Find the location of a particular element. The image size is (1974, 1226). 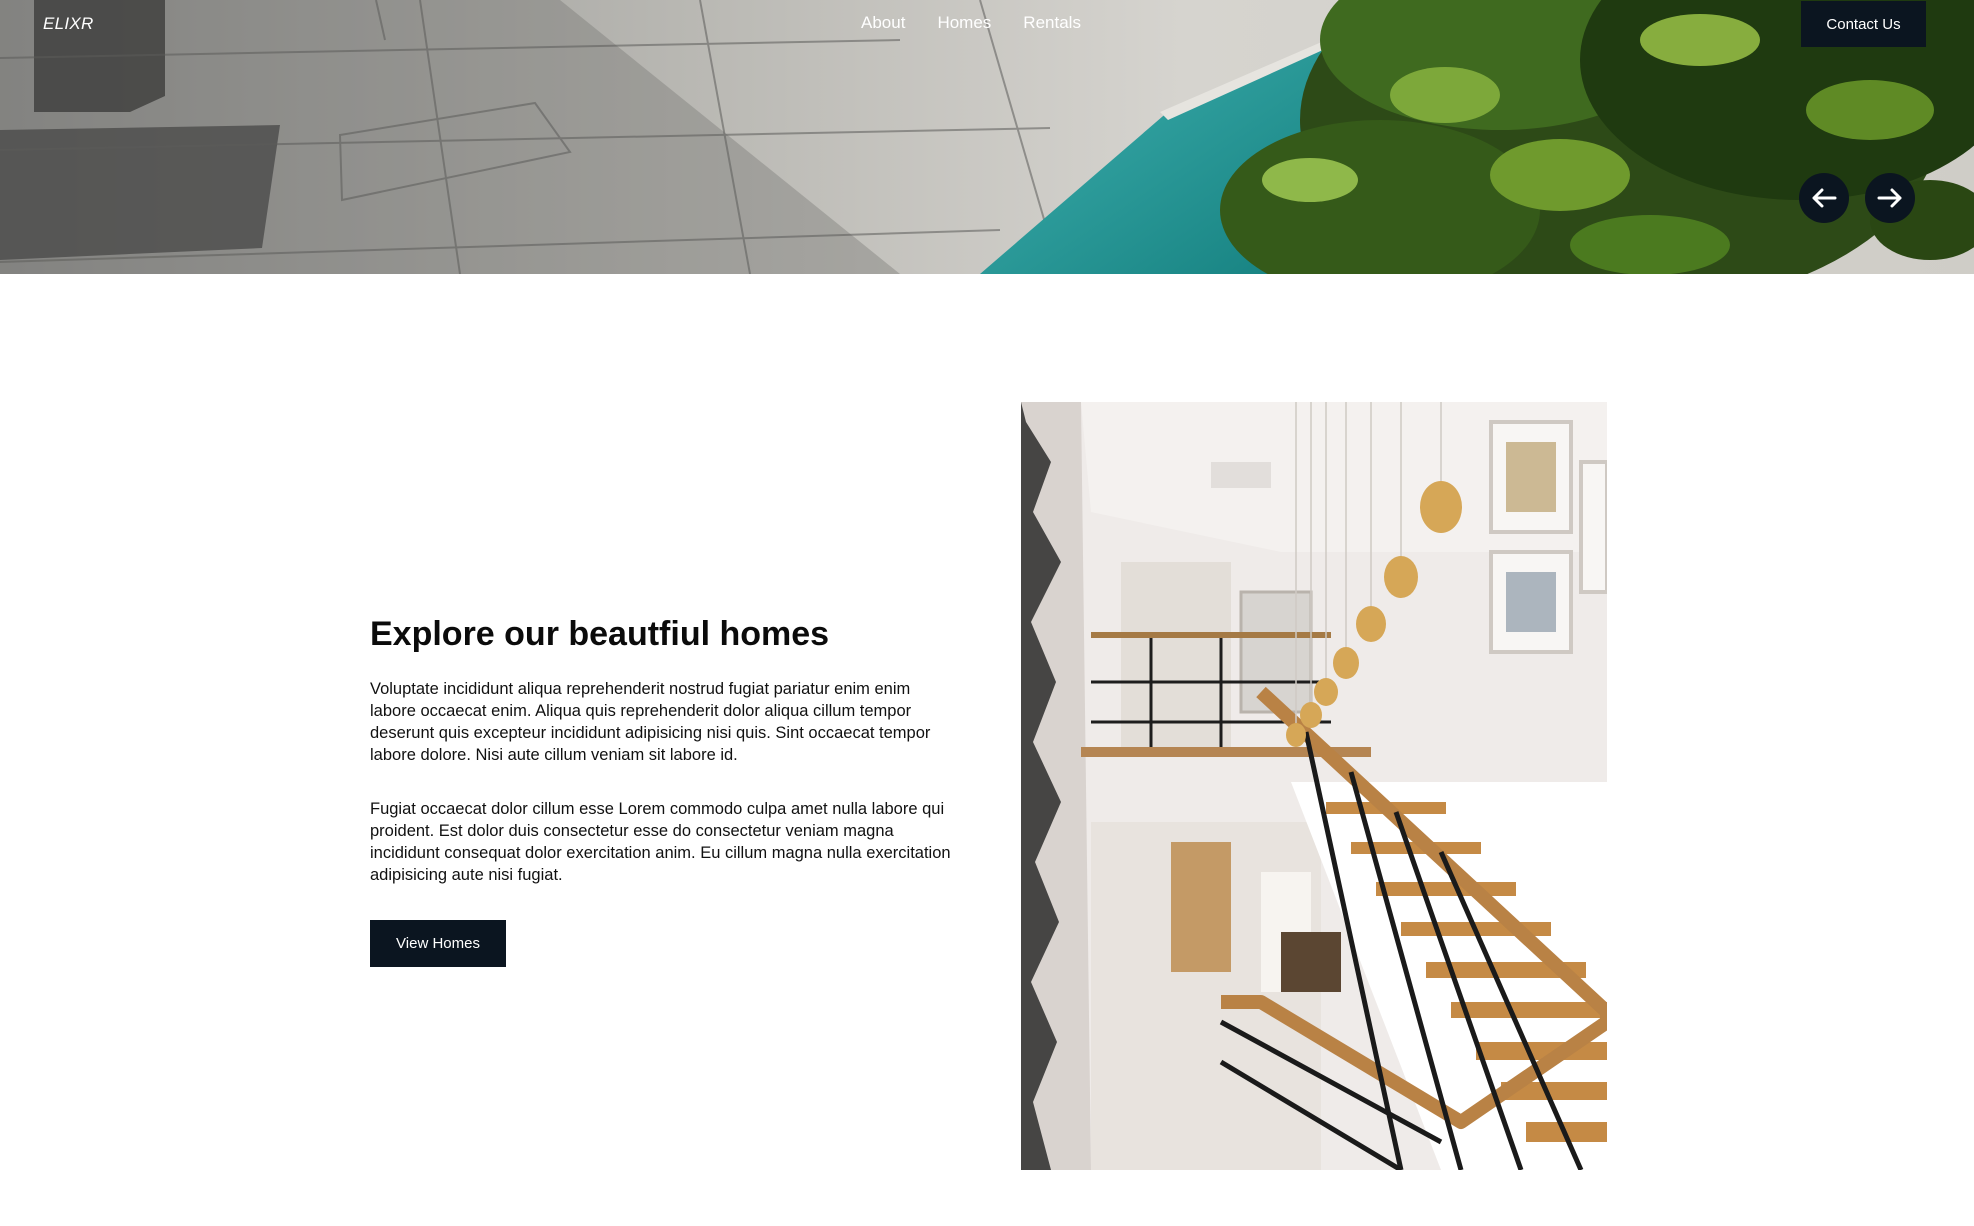

nav-link-rentals: Rentals is located at coordinates (1052, 23).